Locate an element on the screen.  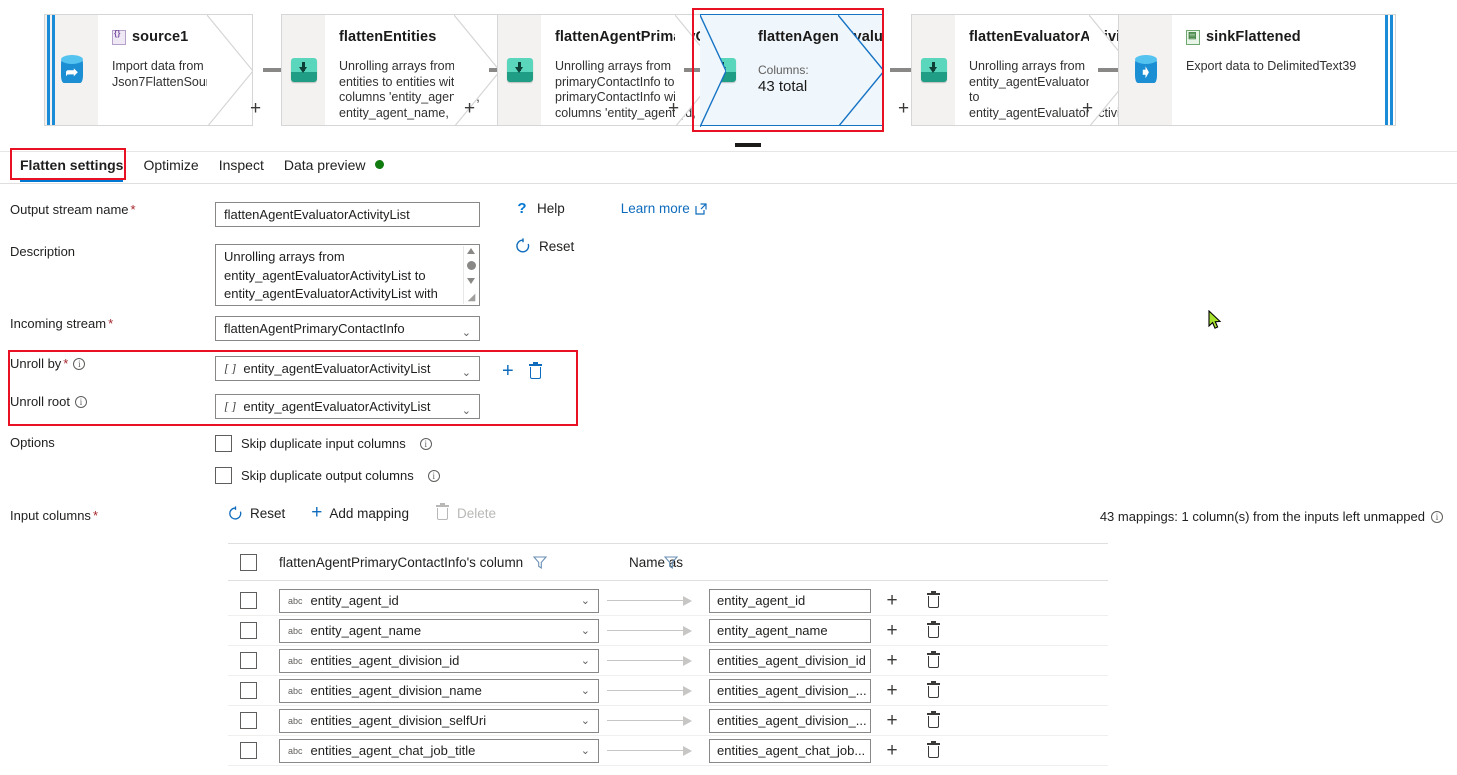
mapping-reset-button: Reset is located at coordinates (256, 513).